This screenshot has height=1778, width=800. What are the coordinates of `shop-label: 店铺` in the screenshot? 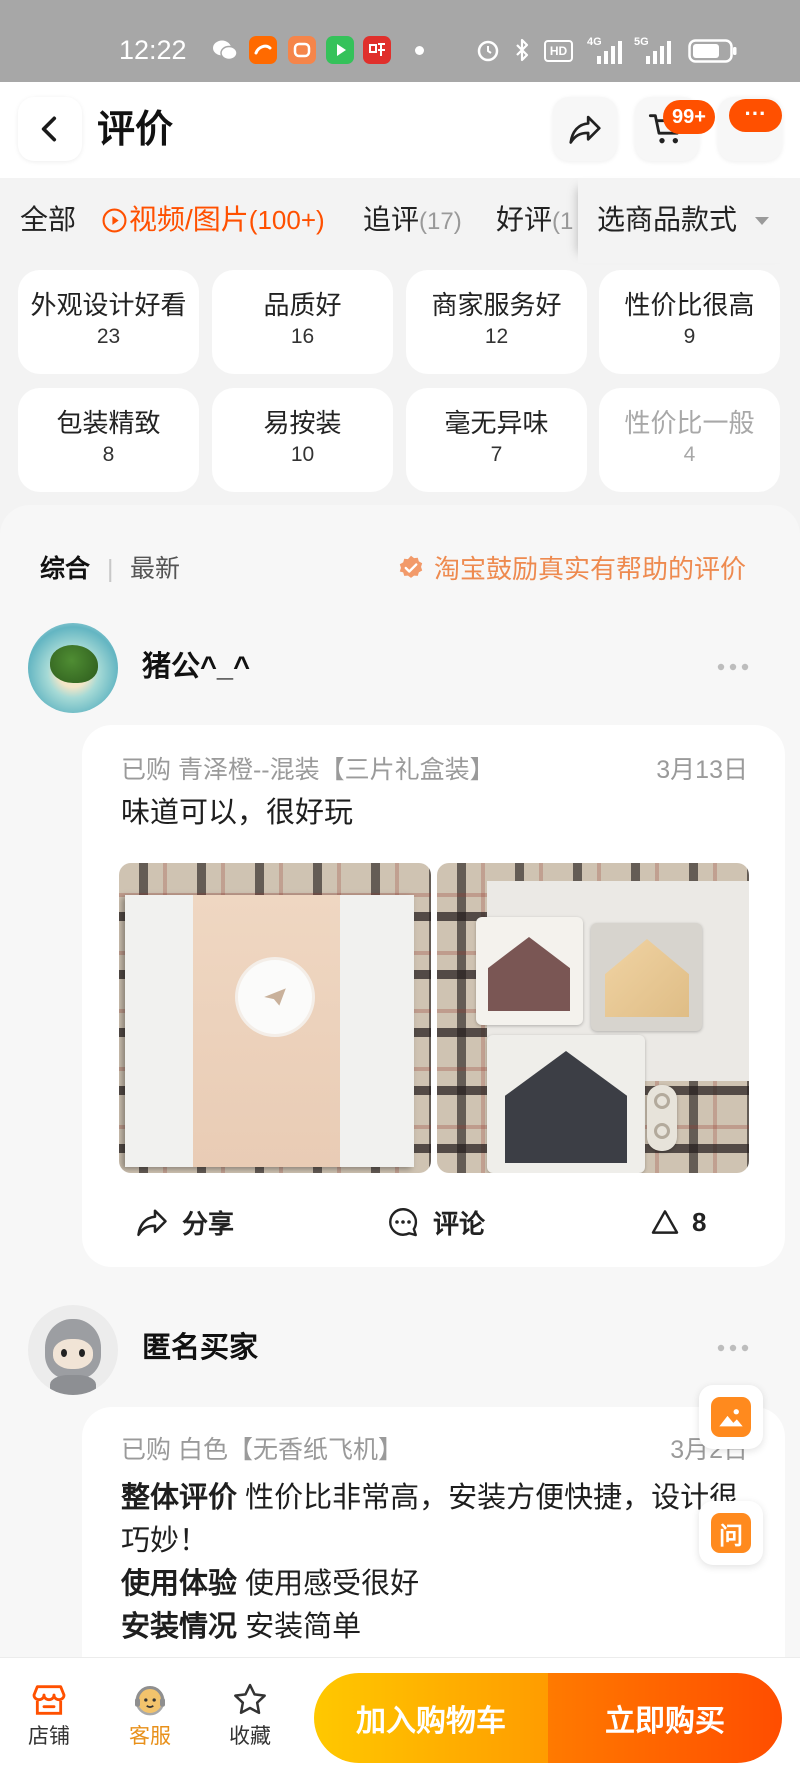 It's located at (49, 1736).